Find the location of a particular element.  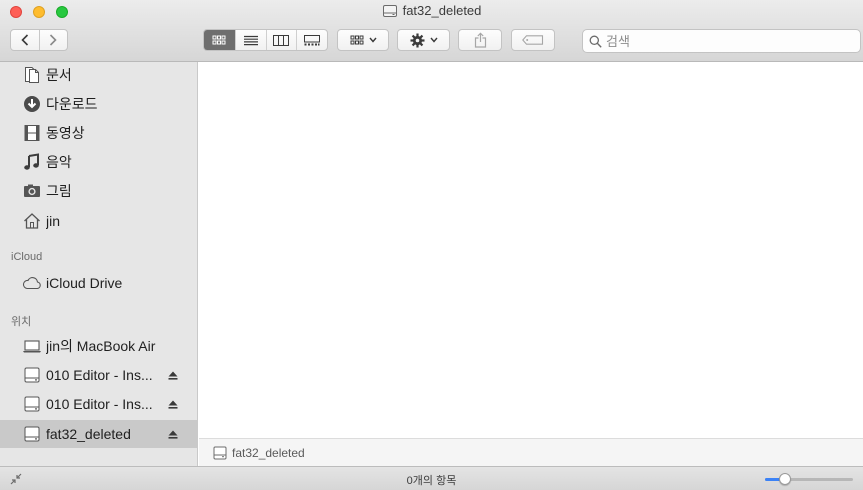

toolbar: fat32_deleted is located at coordinates (431, 31).